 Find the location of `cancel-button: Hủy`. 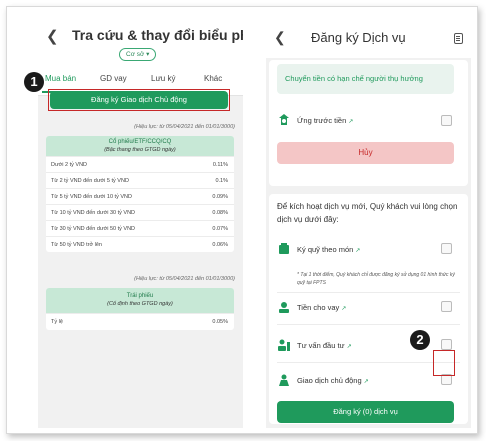

cancel-button: Hủy is located at coordinates (365, 153).